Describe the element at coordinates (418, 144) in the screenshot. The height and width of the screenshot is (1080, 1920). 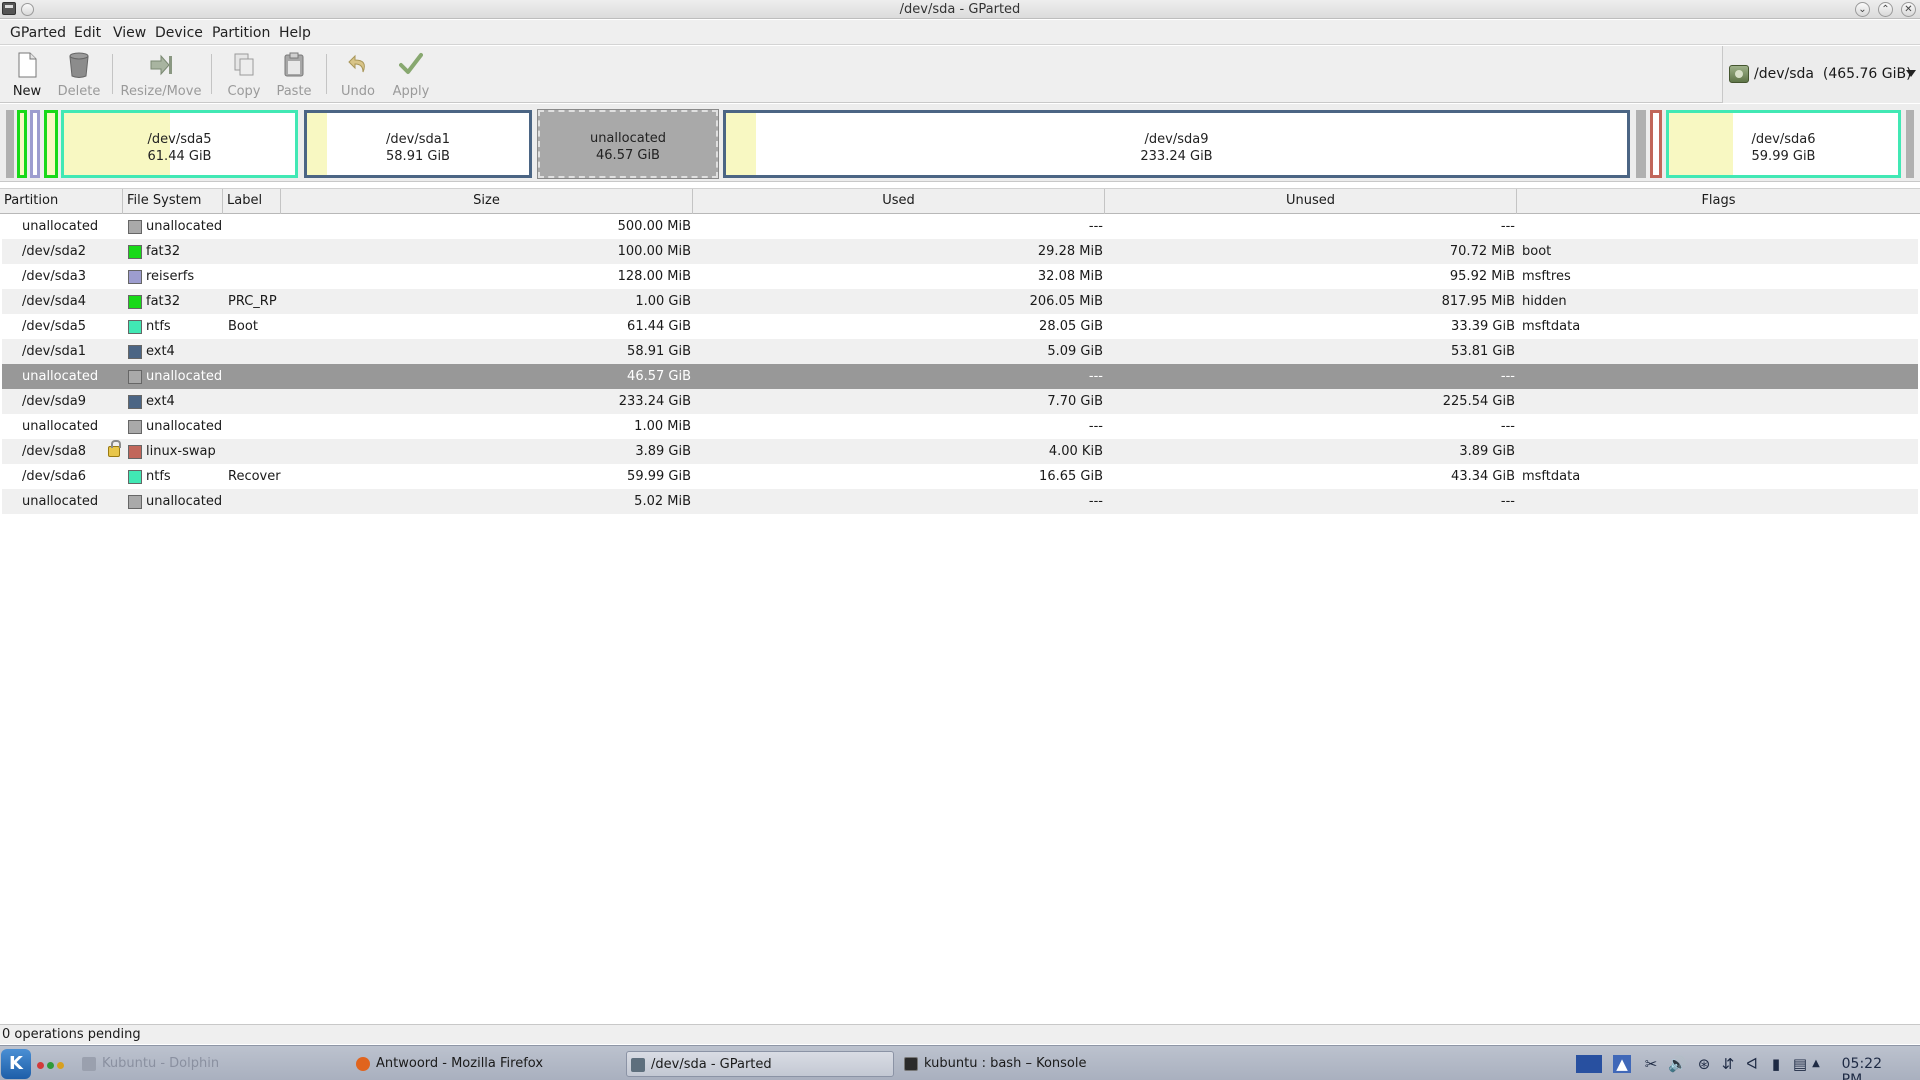
I see `map-segment-sda1: /dev/sda1 58.91 GiB` at that location.